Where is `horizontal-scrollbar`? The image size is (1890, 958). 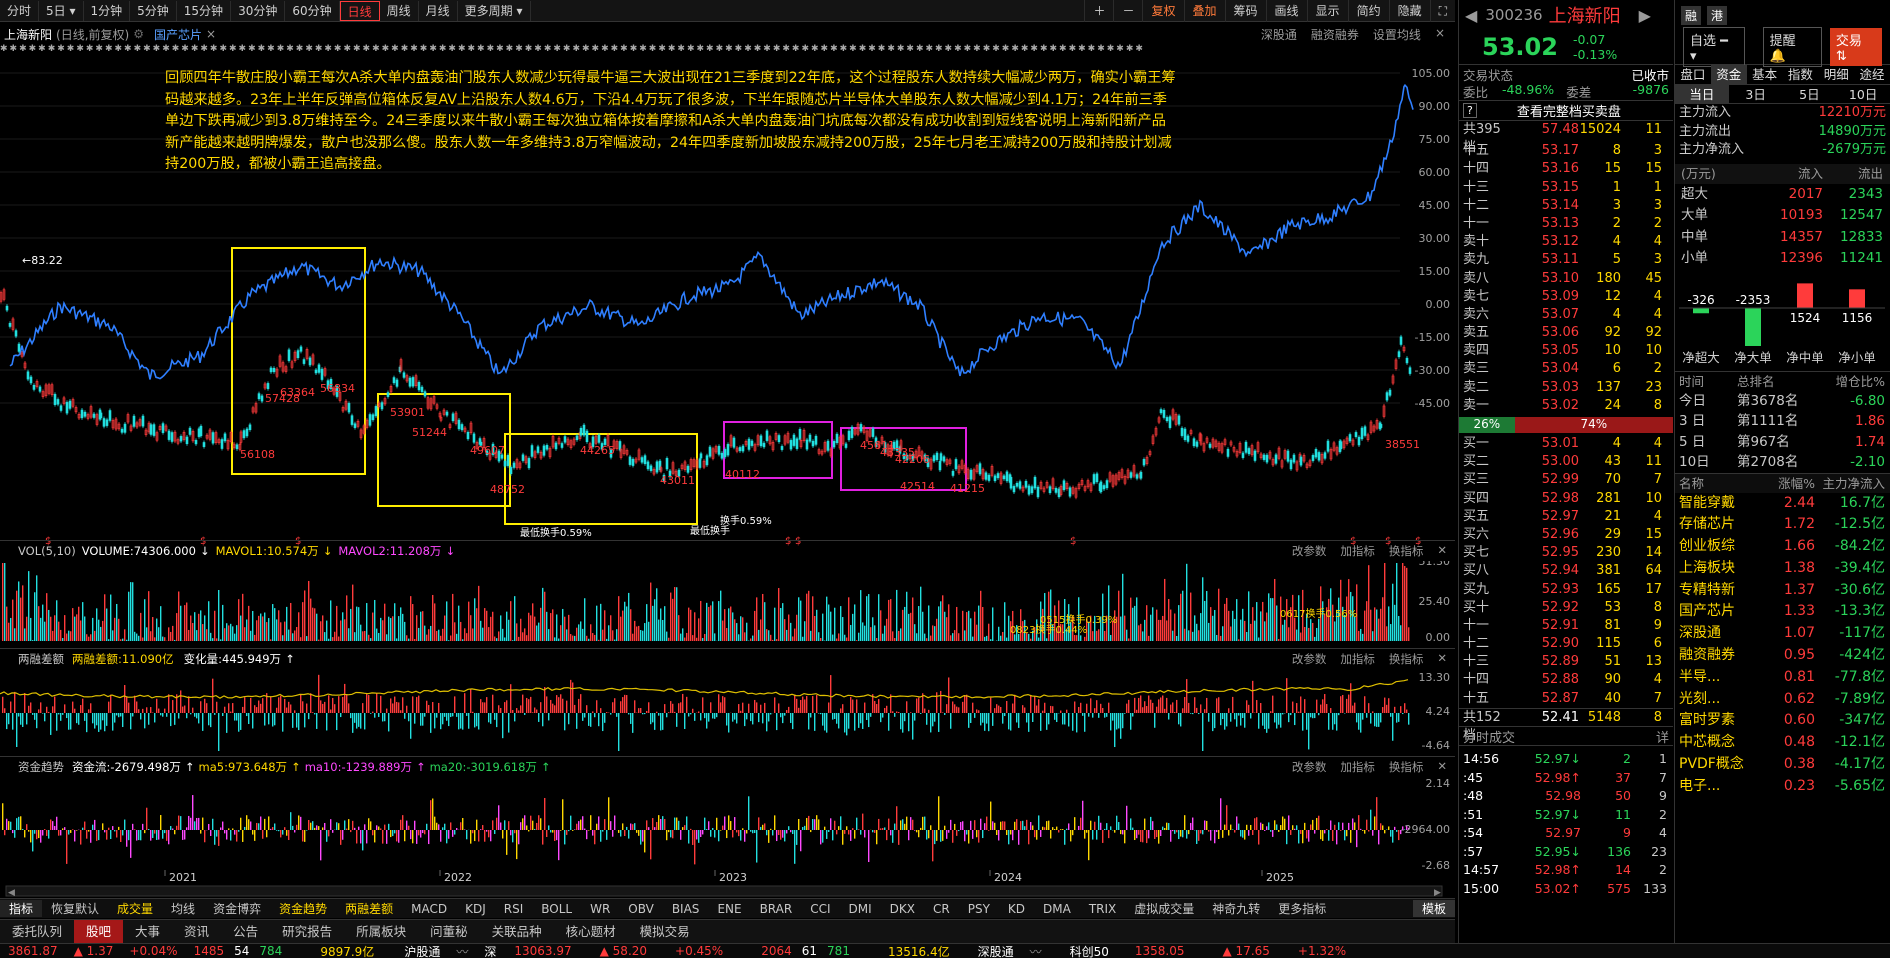
horizontal-scrollbar is located at coordinates (724, 891).